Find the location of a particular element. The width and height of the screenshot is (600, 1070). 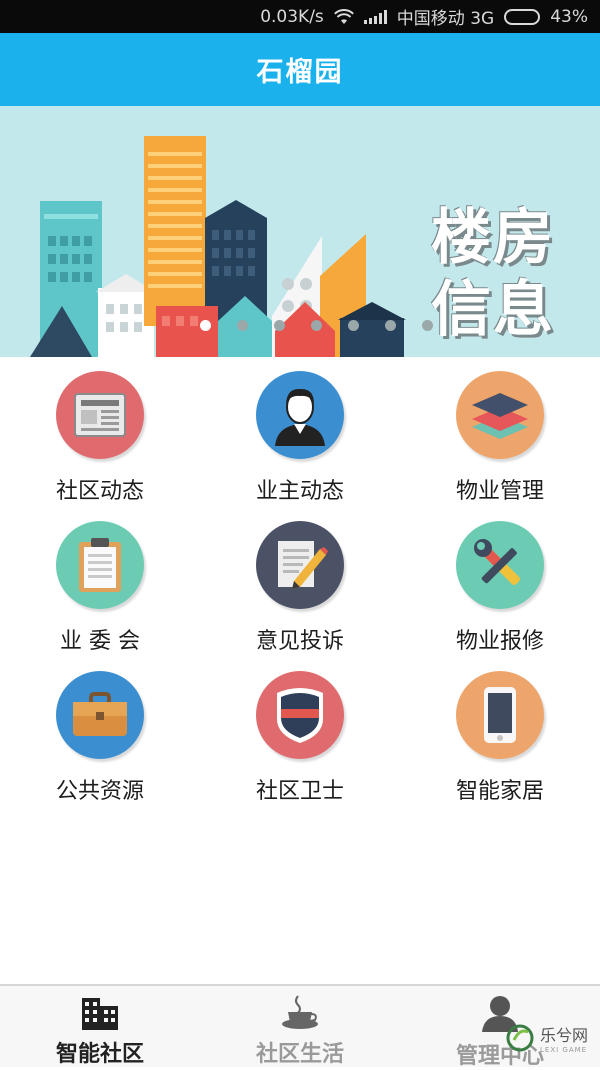

grid-item-person: 业主动态 is located at coordinates (300, 432).